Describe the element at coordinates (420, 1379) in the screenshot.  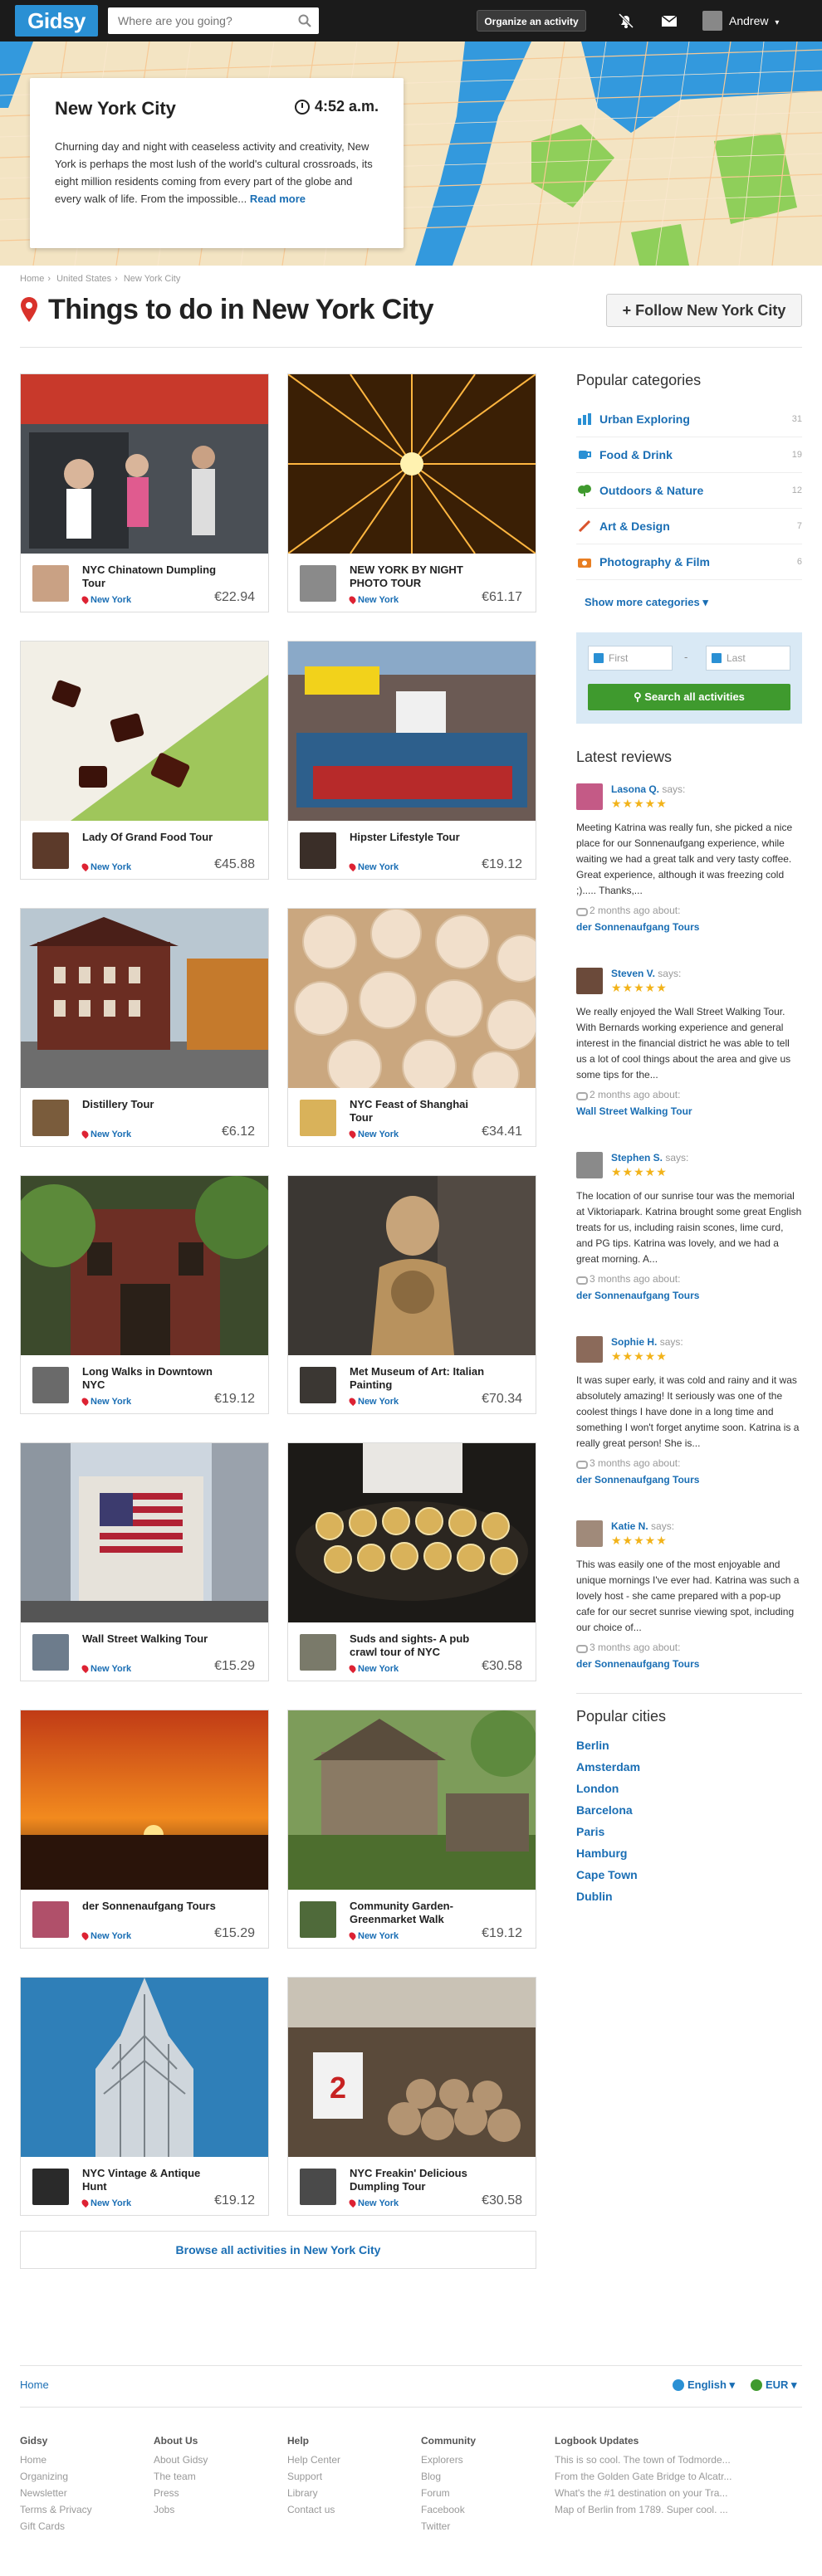
I see `activity-title: Met Museum of Art: Italian Painting` at that location.